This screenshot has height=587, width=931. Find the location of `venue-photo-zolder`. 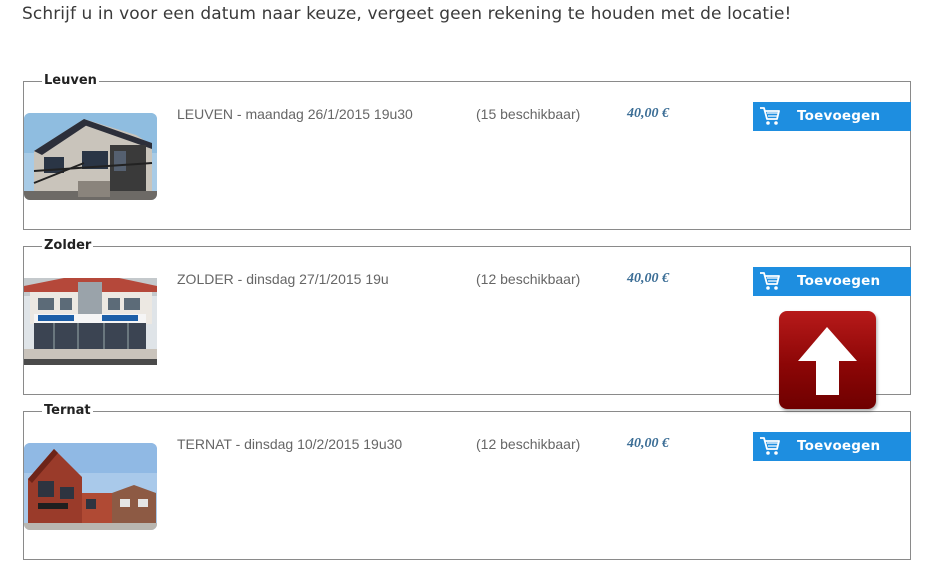

venue-photo-zolder is located at coordinates (90, 321).